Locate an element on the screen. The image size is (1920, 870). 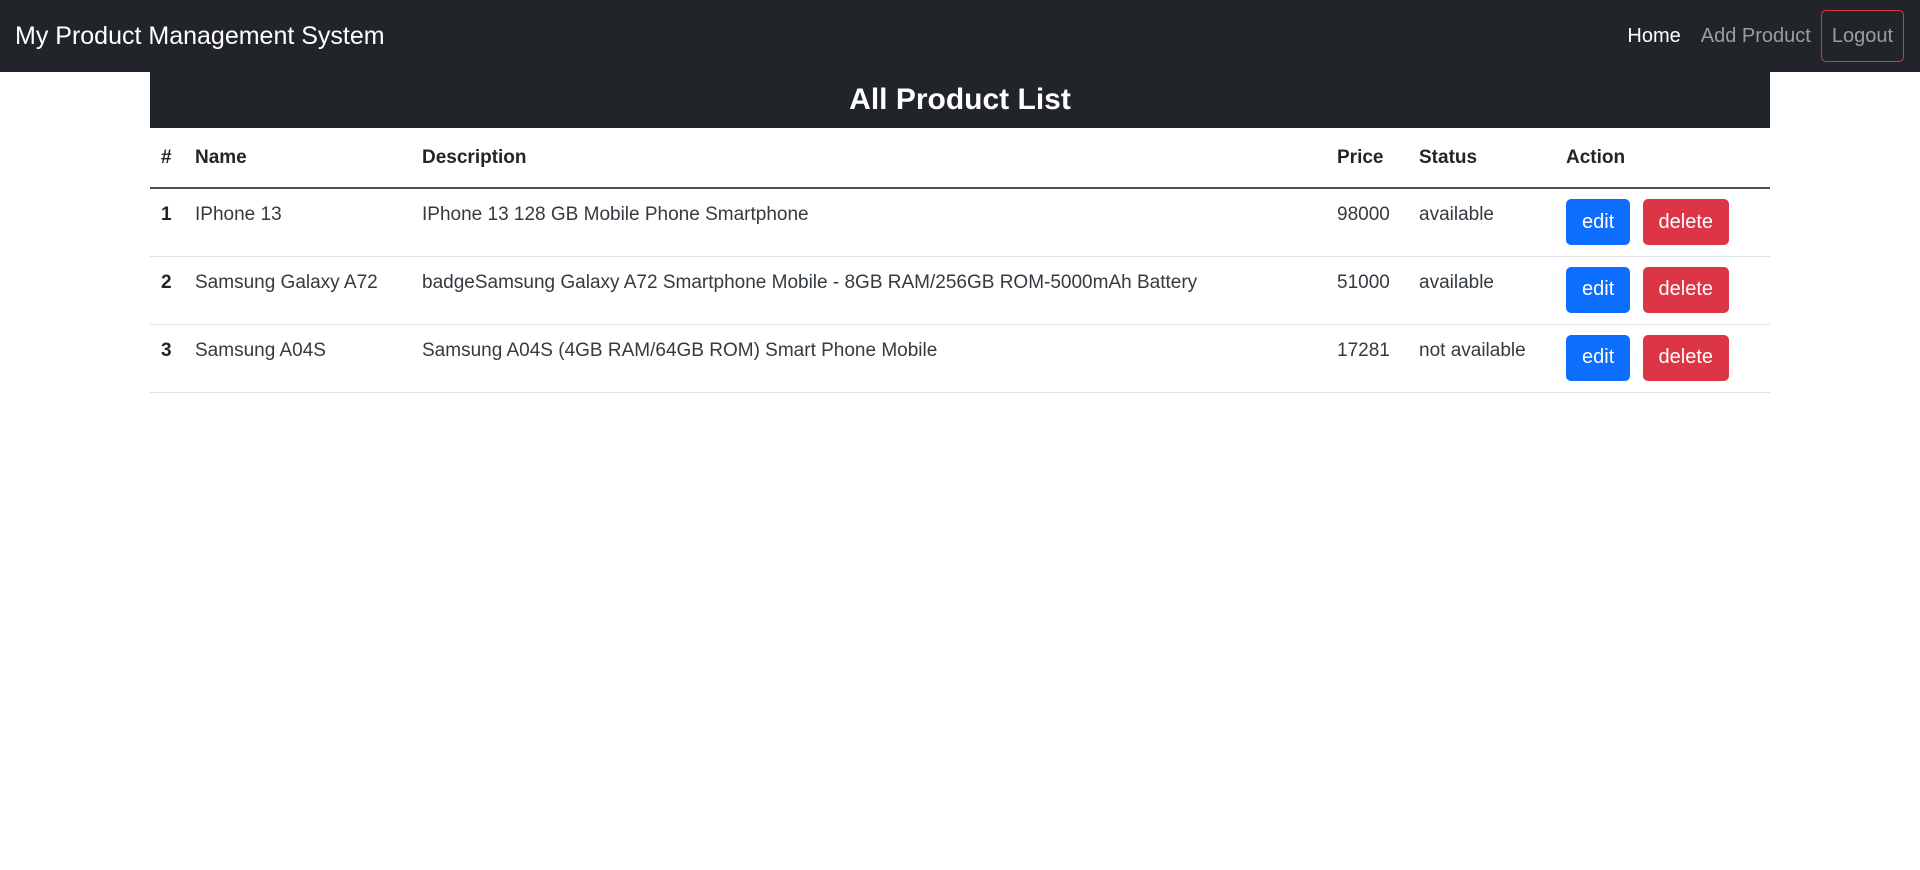
header-status: Status is located at coordinates (1481, 158).